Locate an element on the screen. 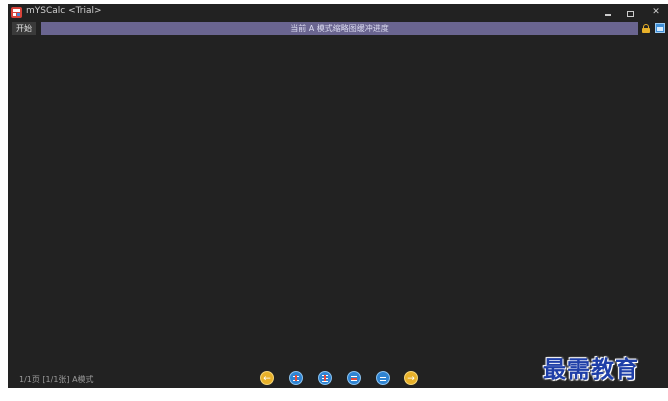  app-icon is located at coordinates (16, 12).